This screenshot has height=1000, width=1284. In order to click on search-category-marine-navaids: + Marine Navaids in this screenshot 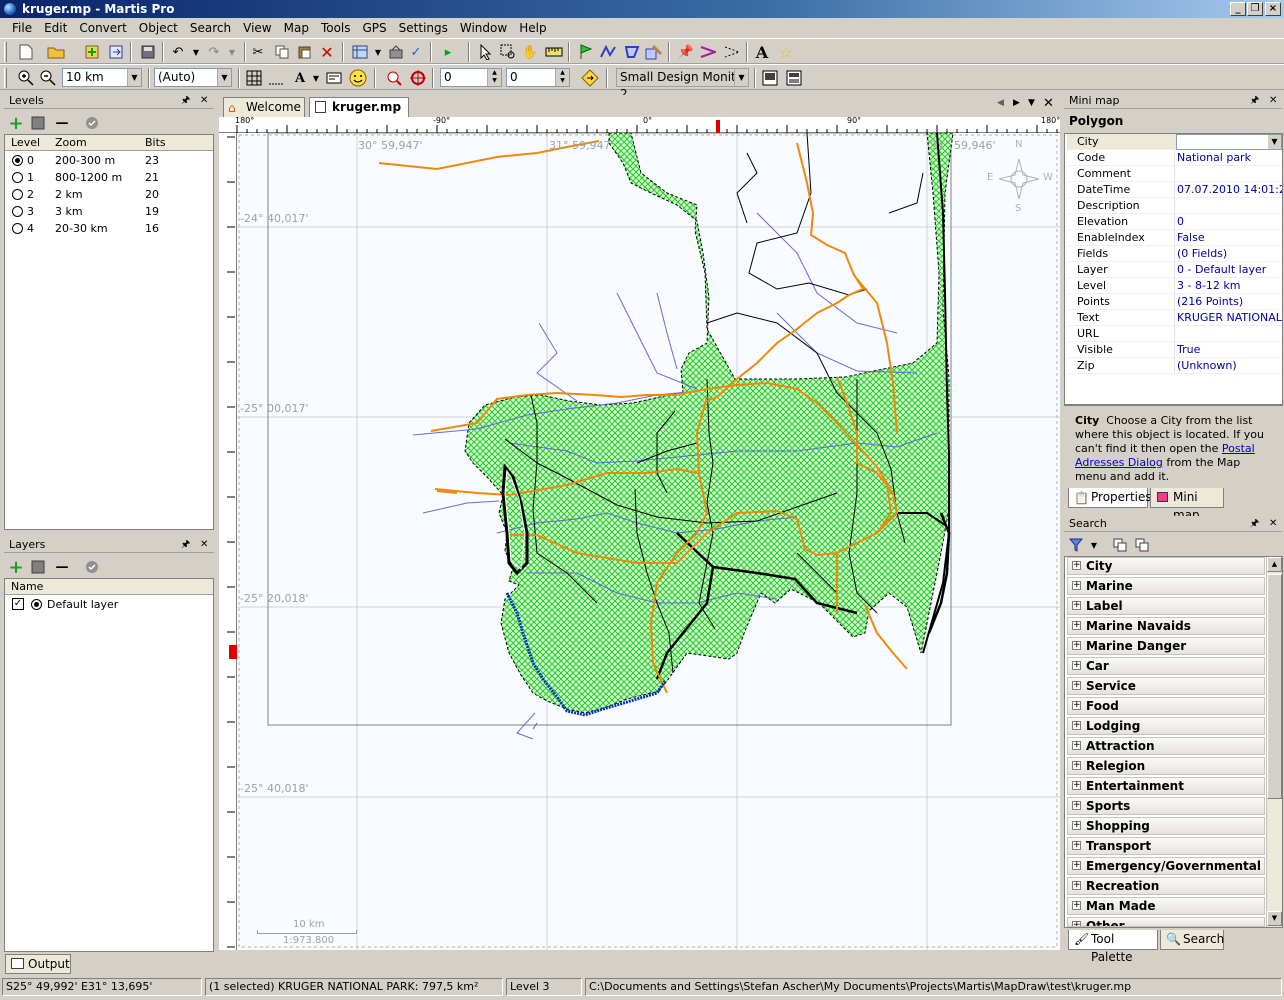, I will do `click(1166, 626)`.